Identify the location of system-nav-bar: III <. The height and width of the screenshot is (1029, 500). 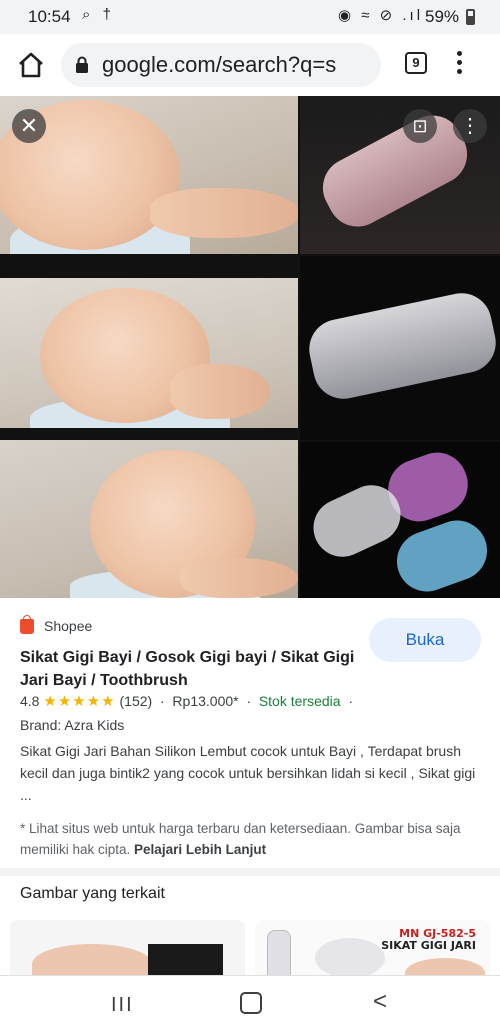
(250, 1002).